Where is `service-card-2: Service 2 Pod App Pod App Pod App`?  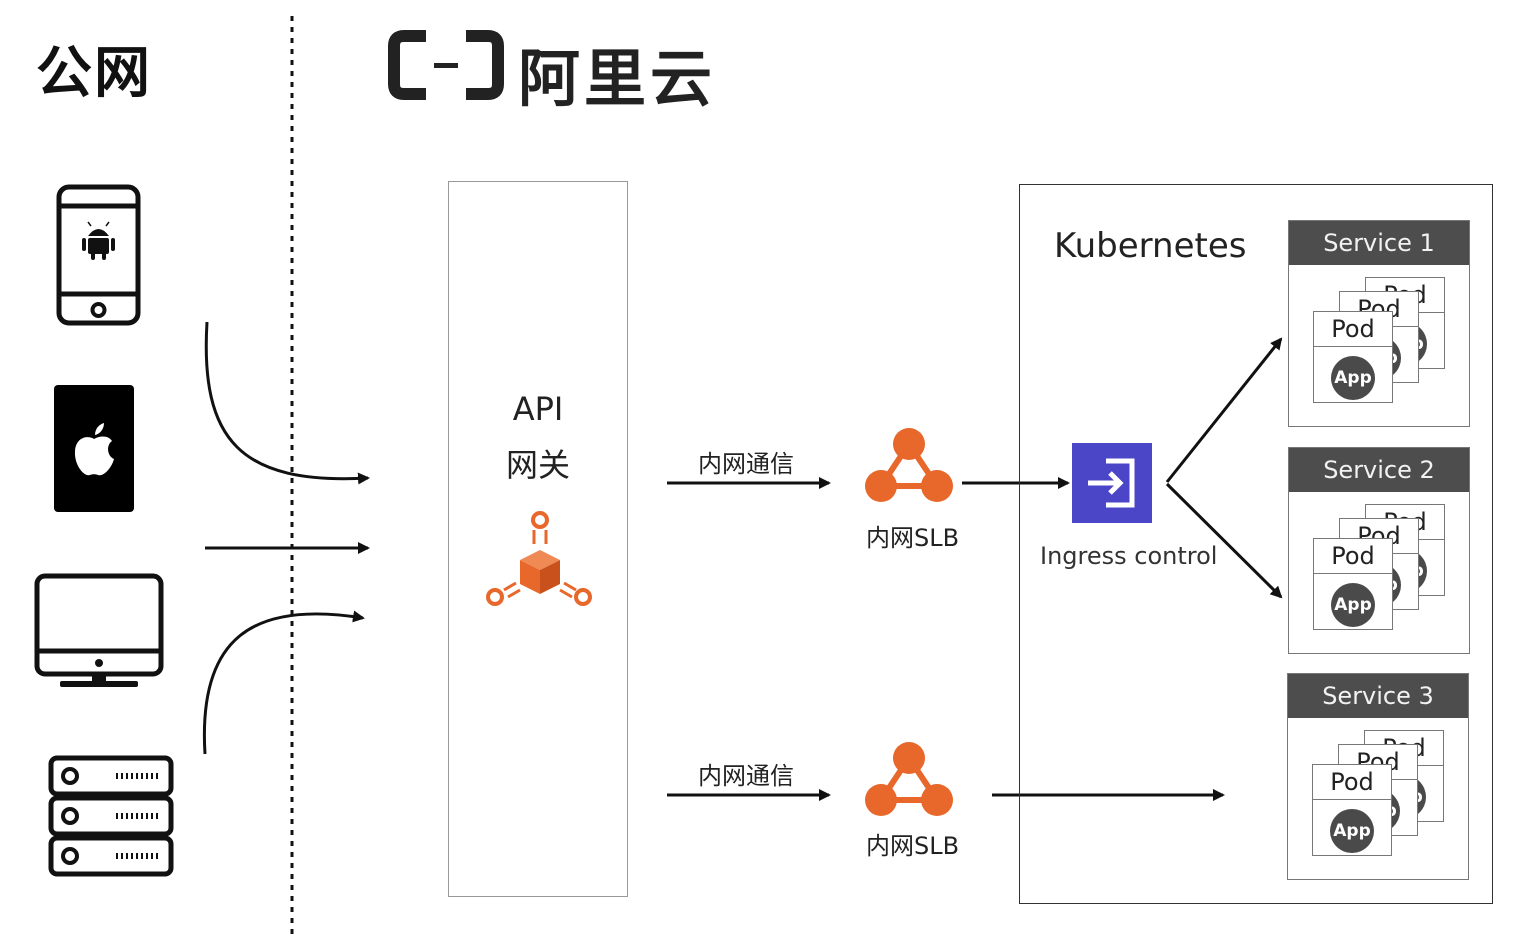 service-card-2: Service 2 Pod App Pod App Pod App is located at coordinates (1379, 550).